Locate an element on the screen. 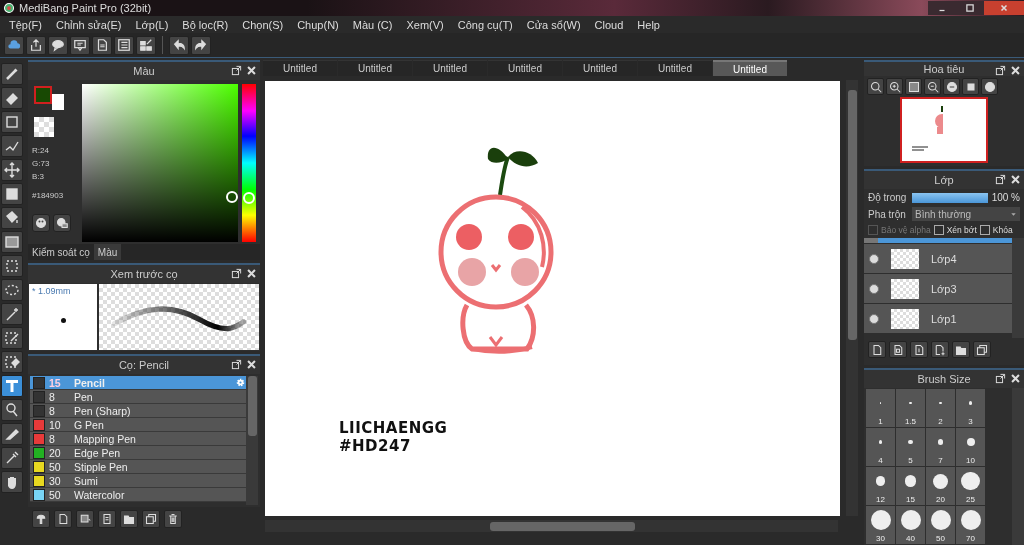  layer-option-checkbox: Khóa is located at coordinates (996, 230).